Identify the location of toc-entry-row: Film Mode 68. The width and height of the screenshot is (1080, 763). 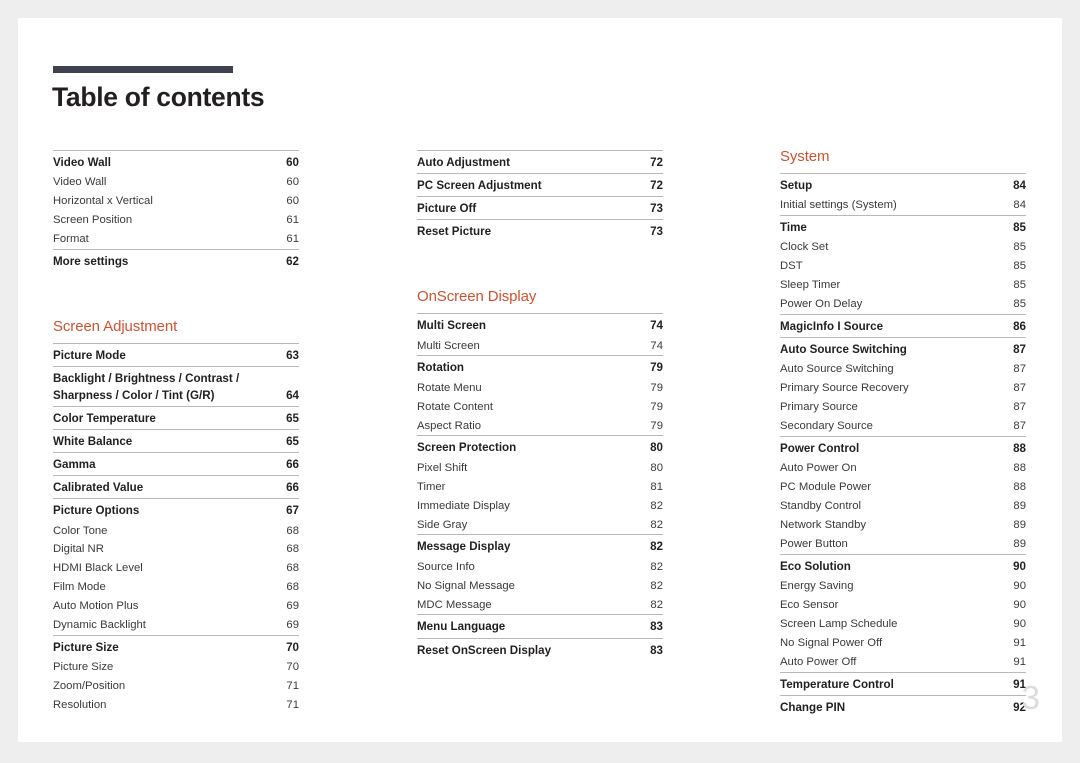
(176, 587).